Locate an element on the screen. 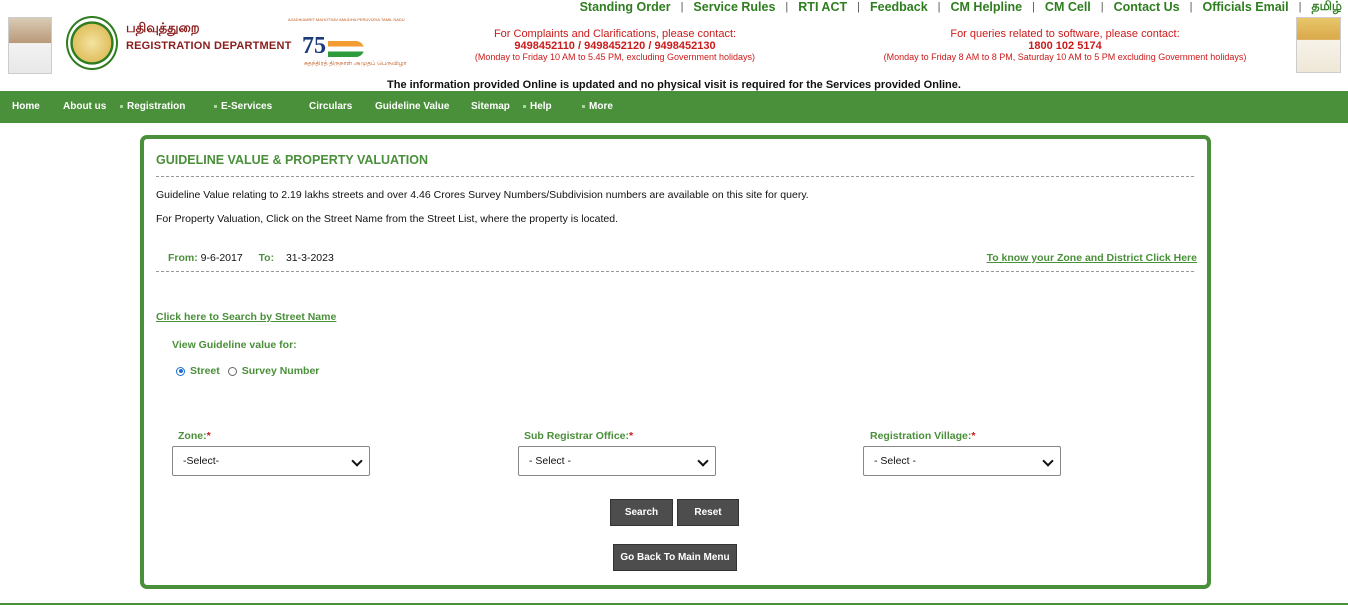  nav-sitemap-label: Sitemap is located at coordinates (490, 106).